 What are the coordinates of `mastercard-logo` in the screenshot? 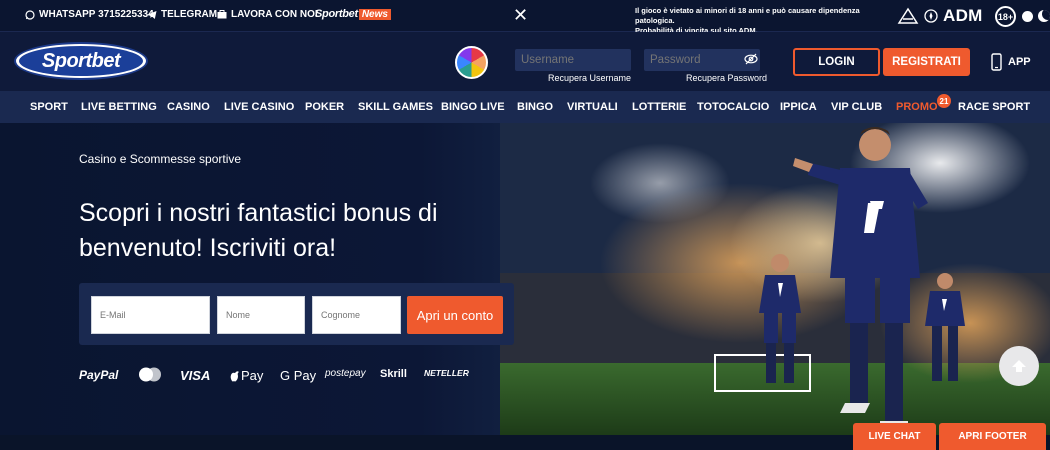 It's located at (150, 377).